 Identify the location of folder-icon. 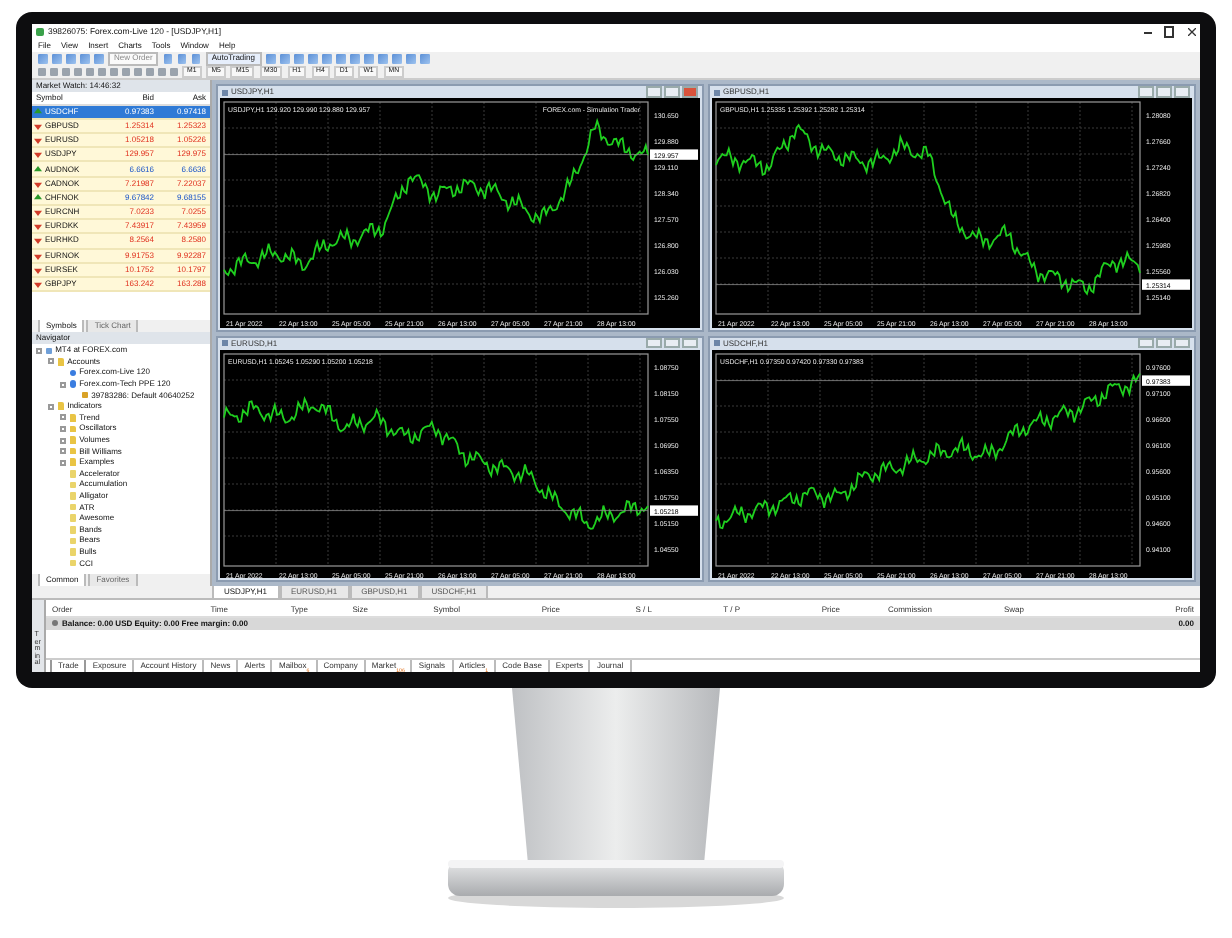
(61, 362).